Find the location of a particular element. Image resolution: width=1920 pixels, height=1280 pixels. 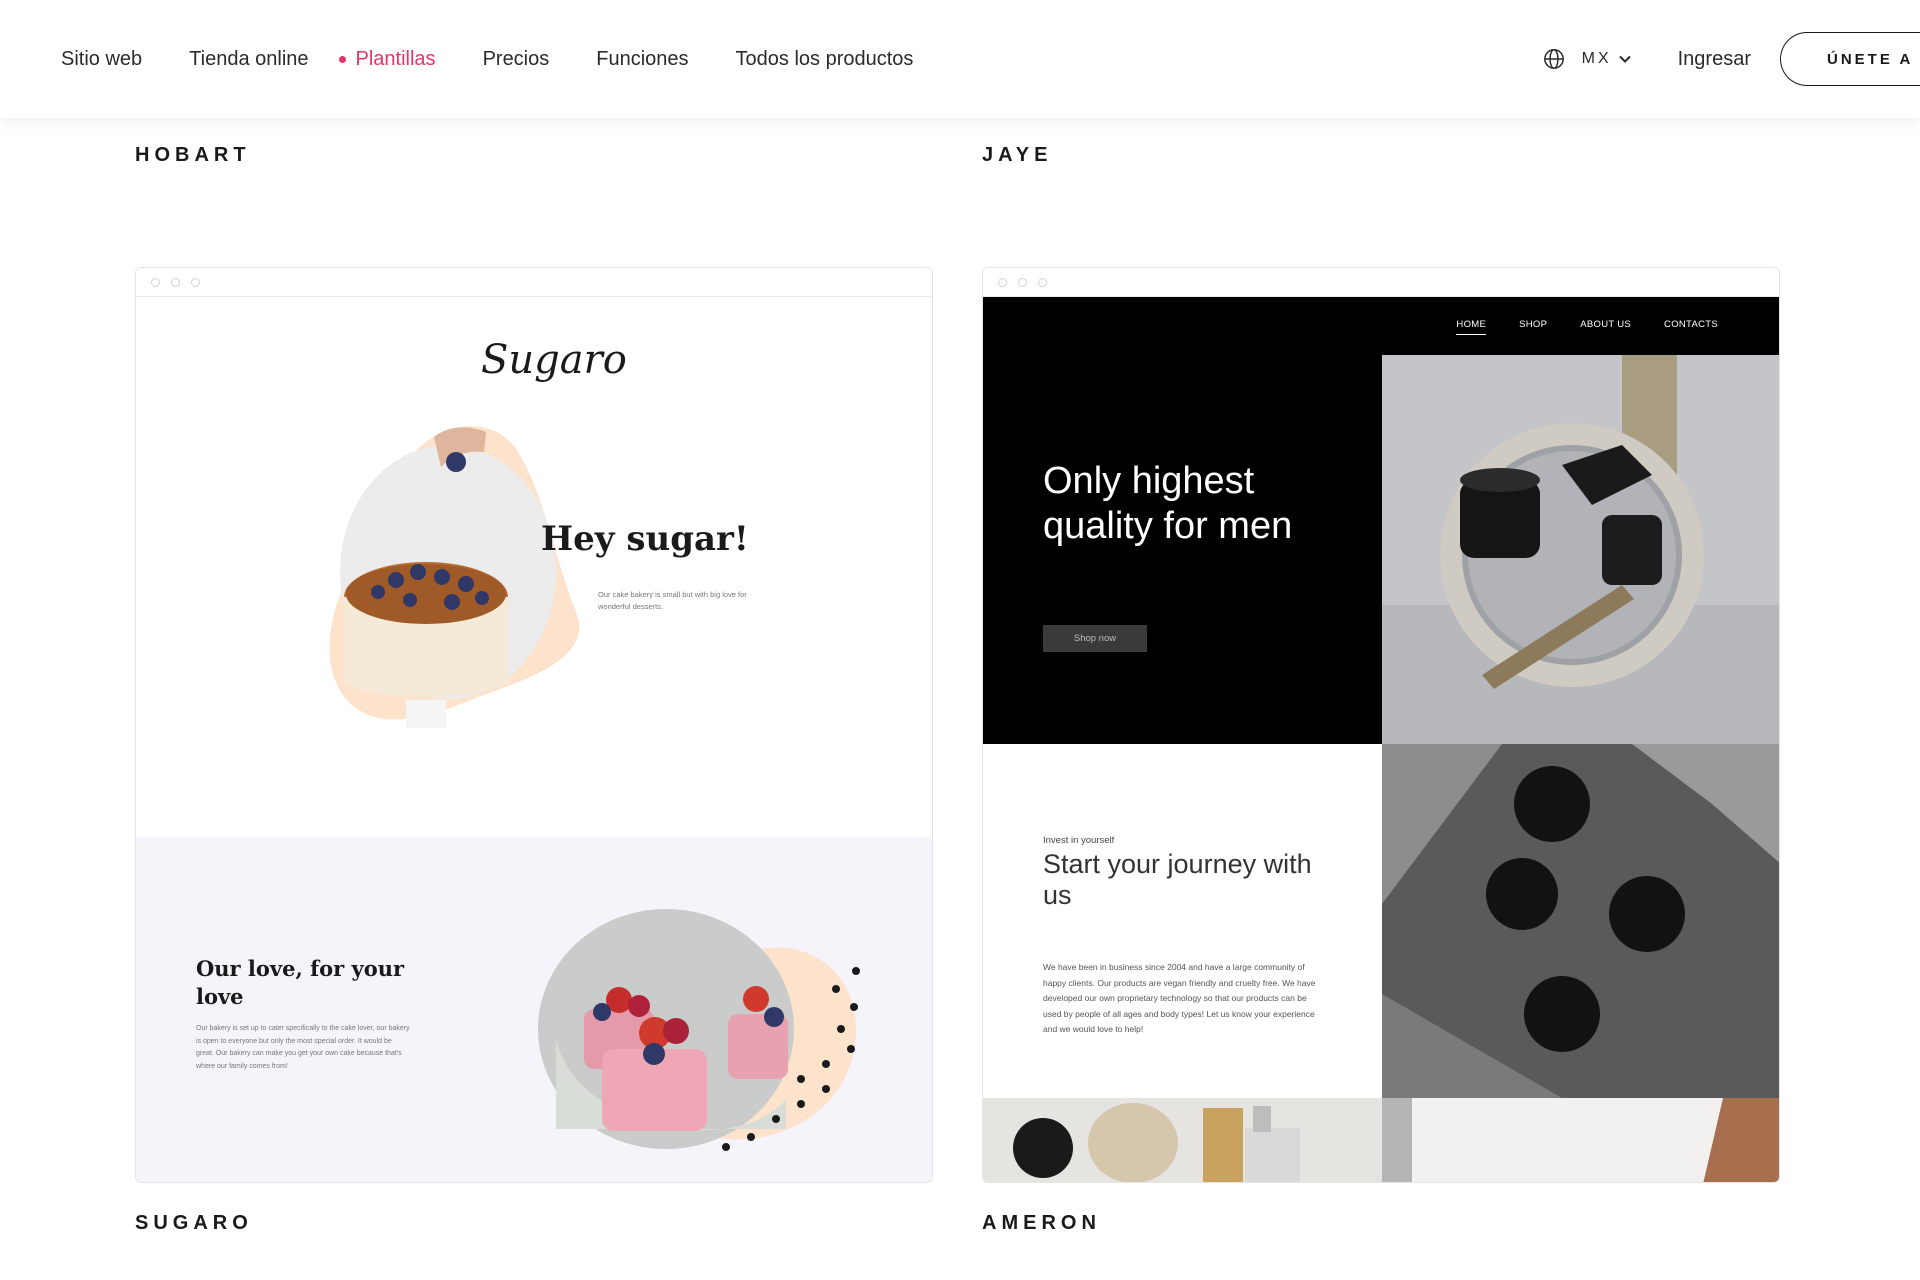

section-kicker: Invest in yourself is located at coordinates (1079, 840).